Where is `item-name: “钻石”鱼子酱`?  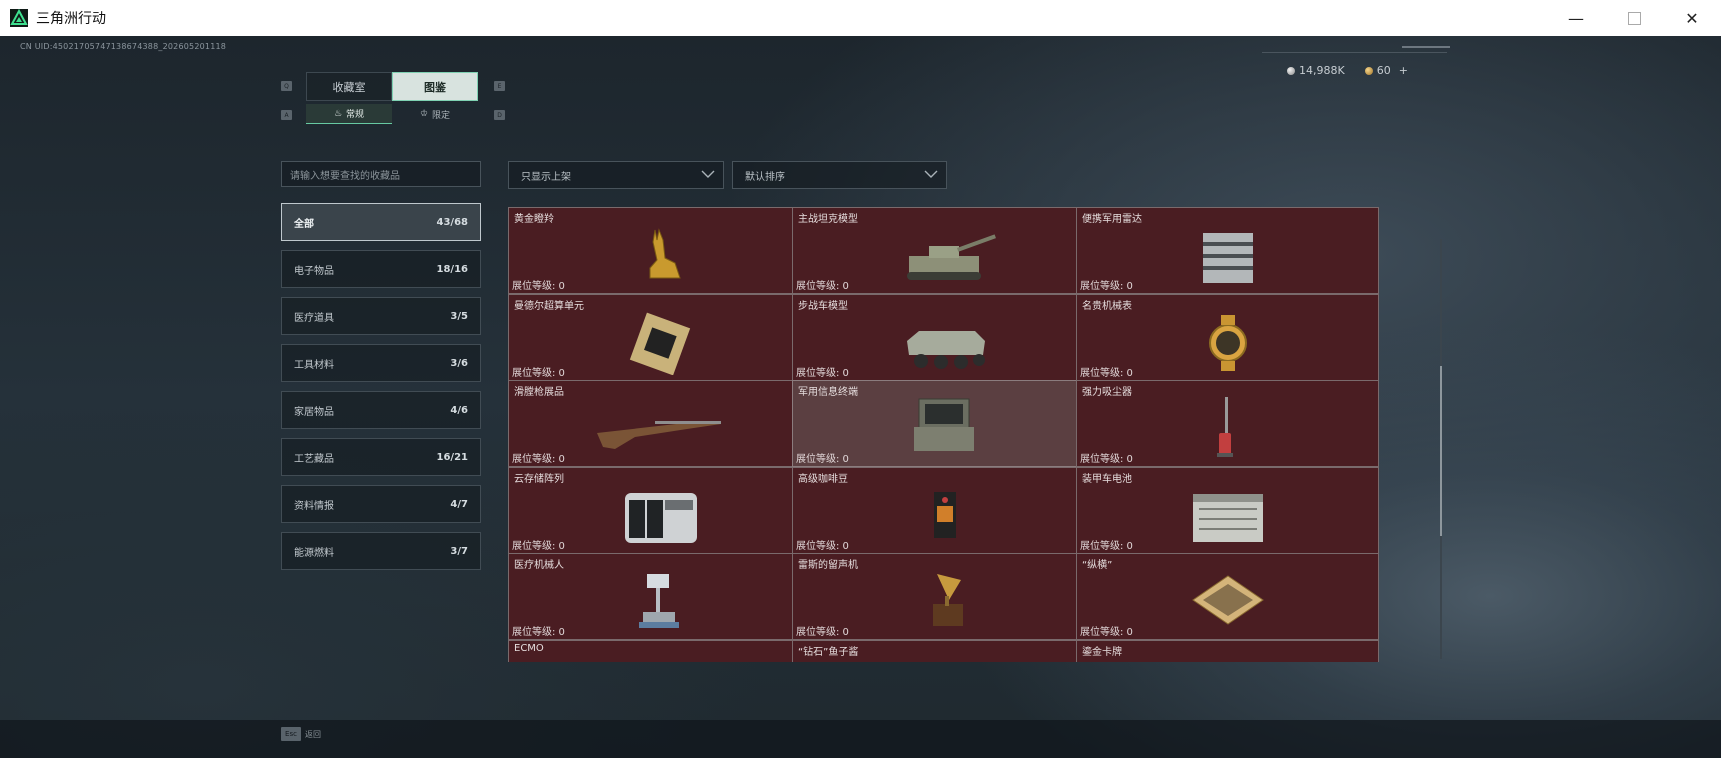
item-name: “钻石”鱼子酱 is located at coordinates (828, 652).